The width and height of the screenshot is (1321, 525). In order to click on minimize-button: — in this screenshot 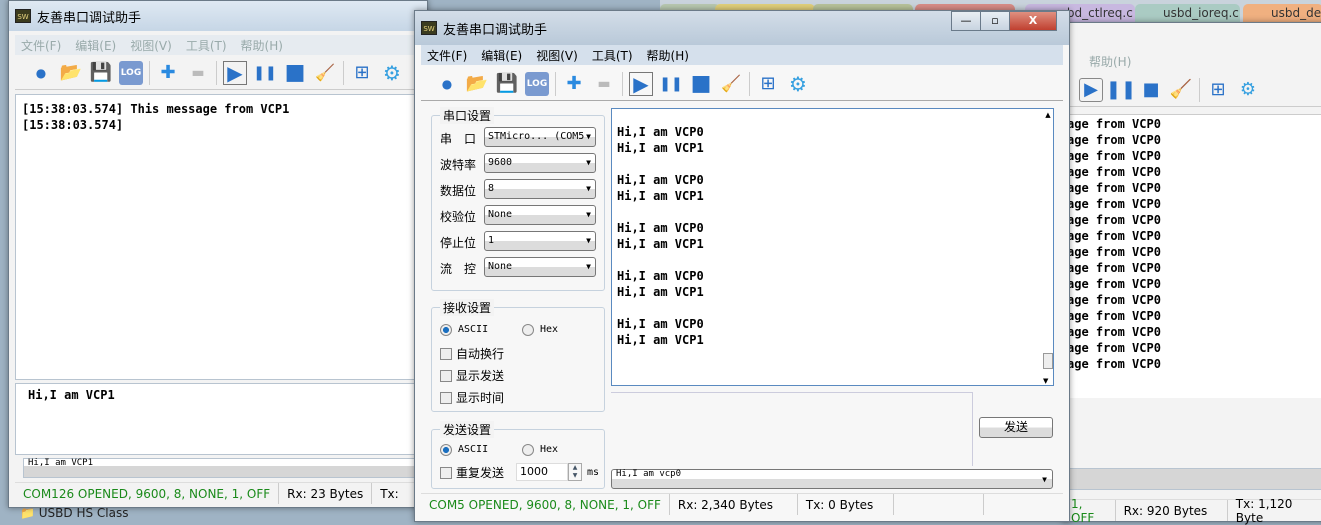, I will do `click(966, 21)`.